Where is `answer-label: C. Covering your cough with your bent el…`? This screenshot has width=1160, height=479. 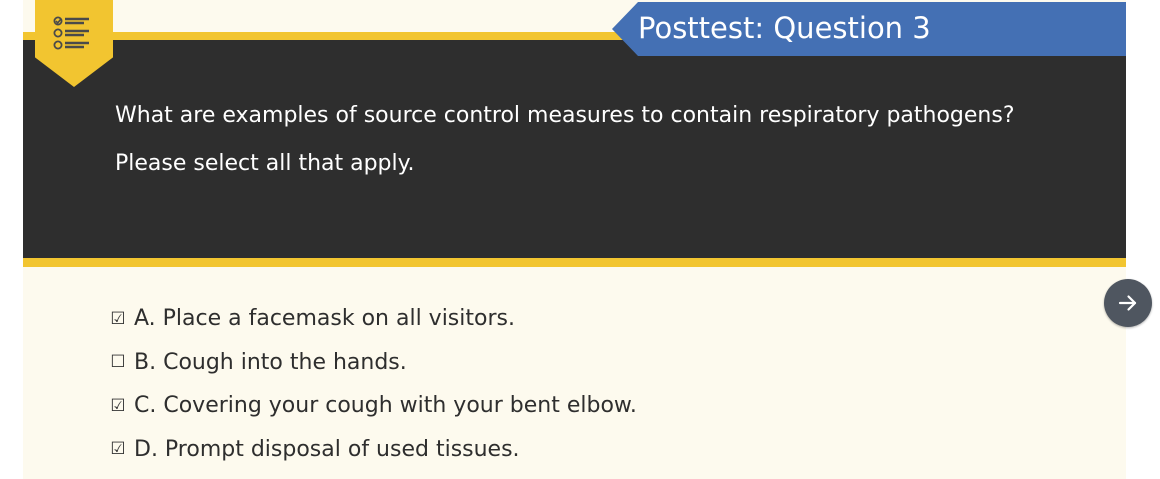 answer-label: C. Covering your cough with your bent el… is located at coordinates (385, 406).